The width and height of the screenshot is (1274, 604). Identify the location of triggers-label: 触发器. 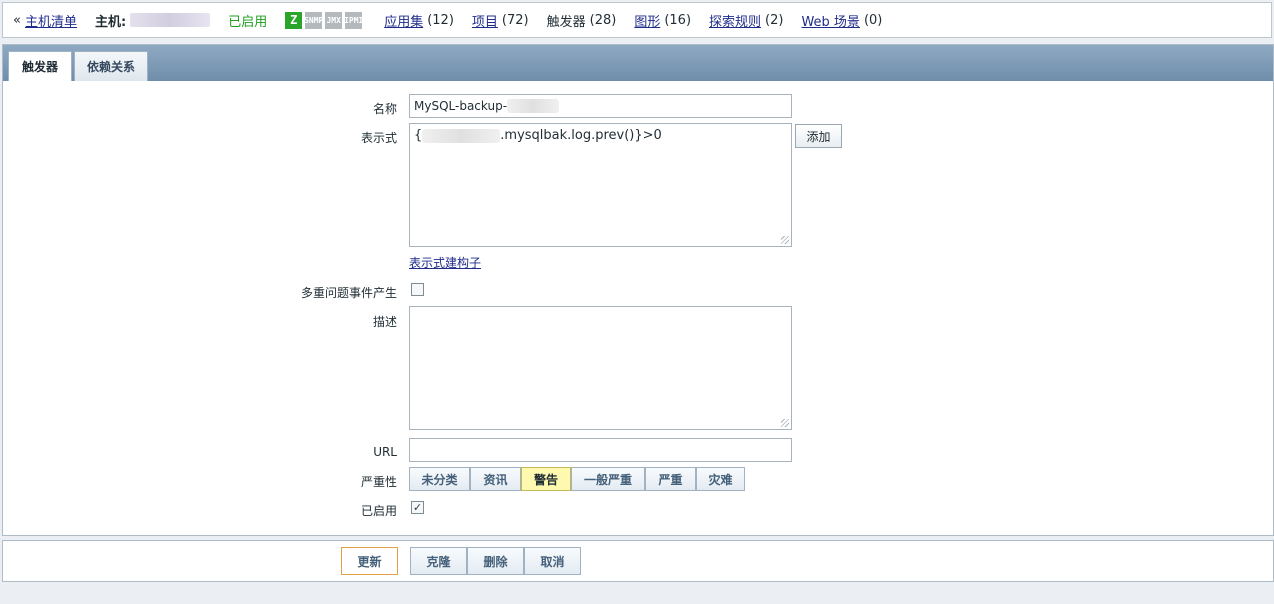
(566, 22).